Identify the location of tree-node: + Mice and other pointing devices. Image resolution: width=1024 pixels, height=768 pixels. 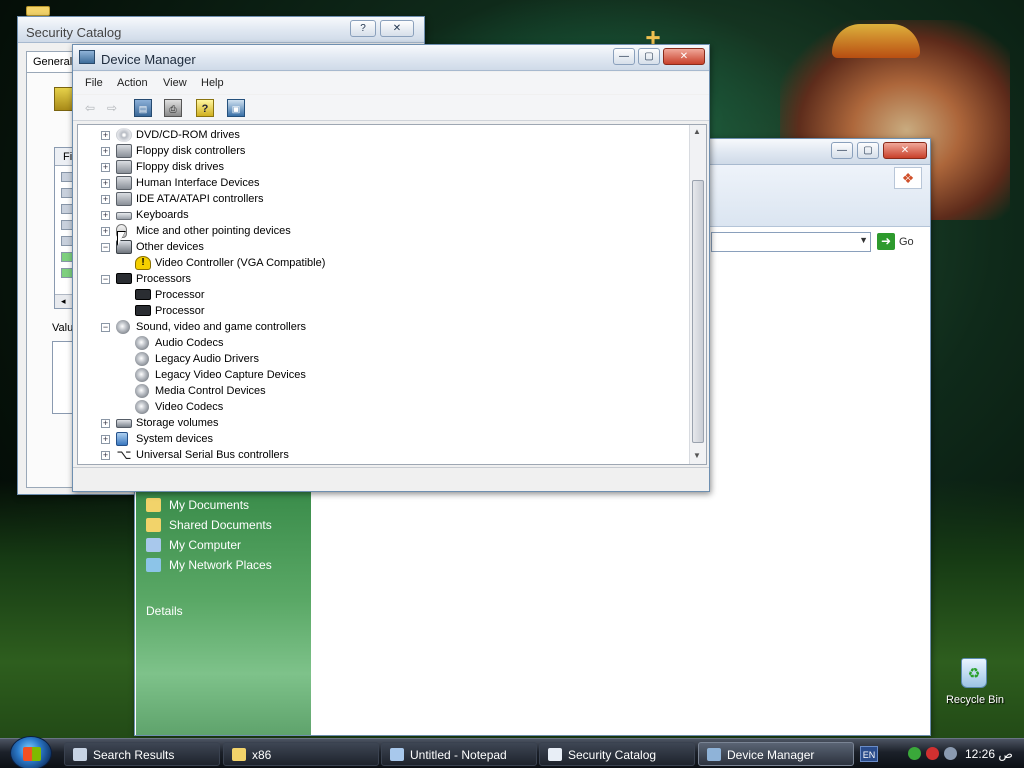
(378, 231).